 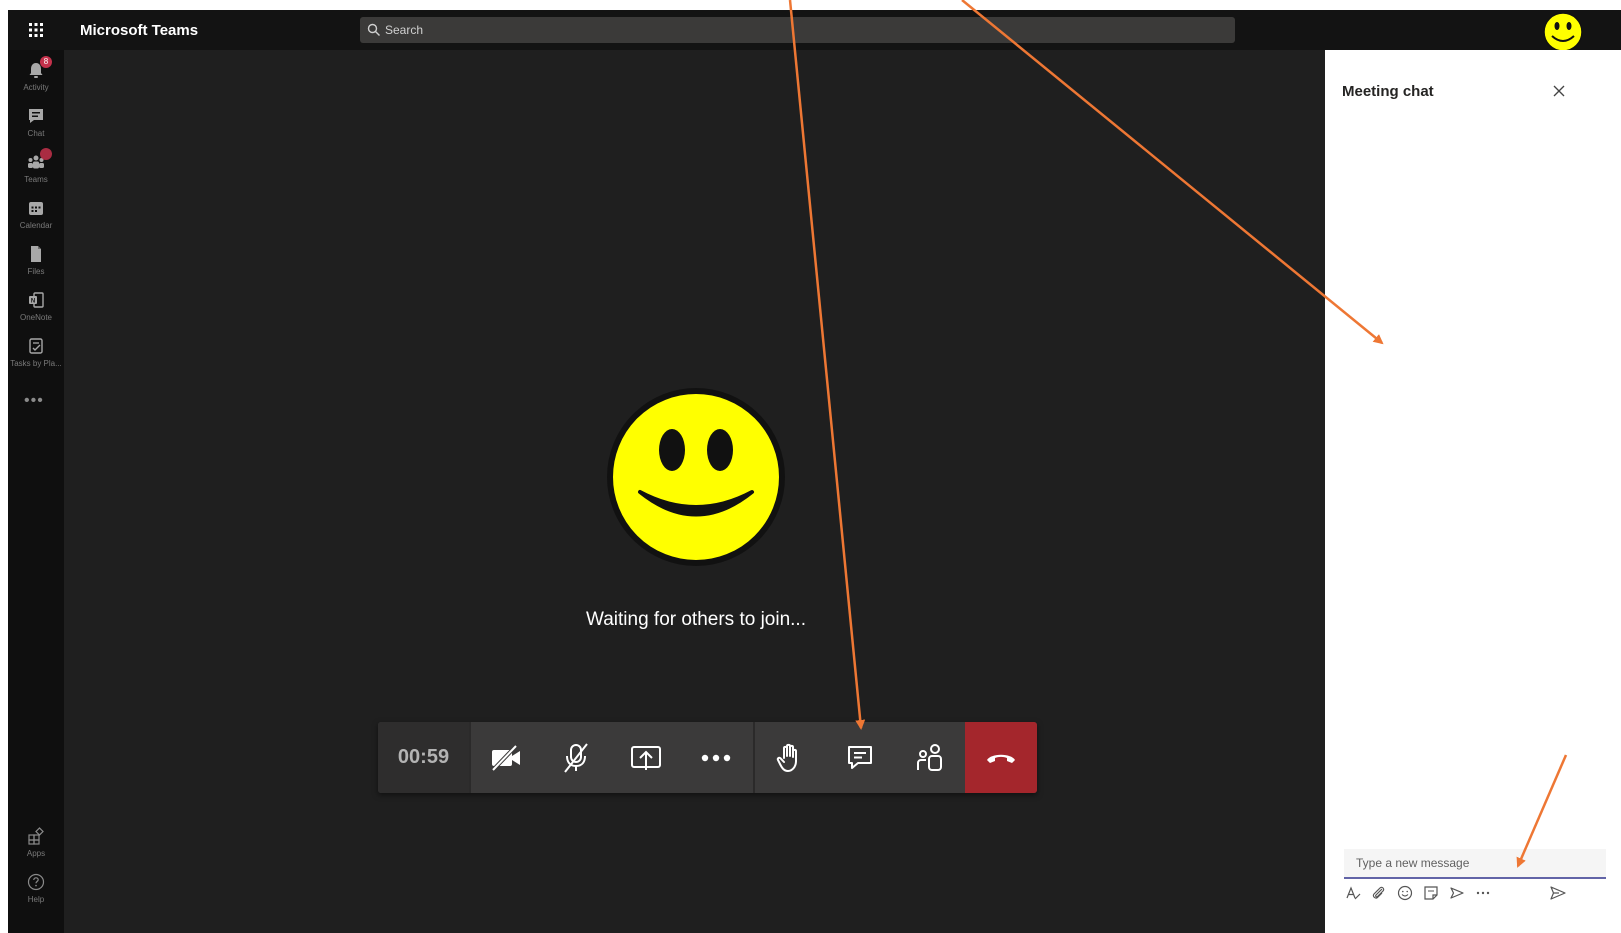 I want to click on hang-up-button, so click(x=1001, y=757).